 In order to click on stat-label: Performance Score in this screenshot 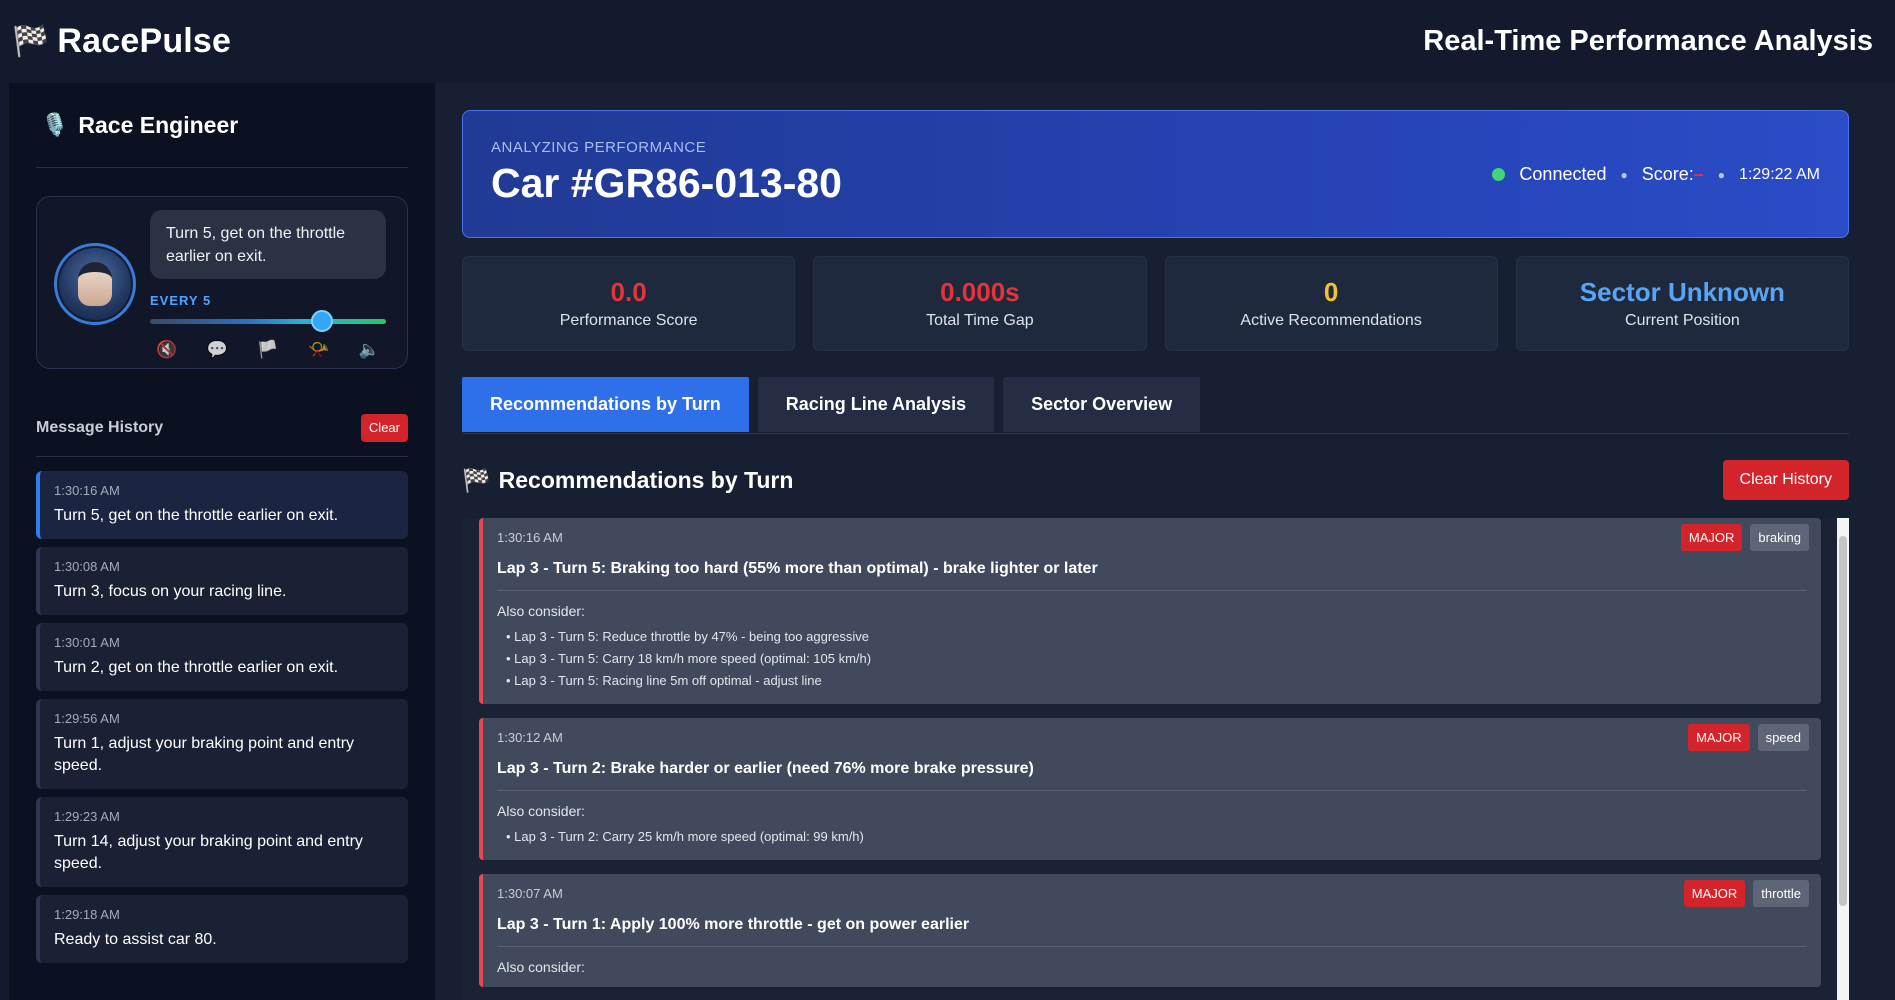, I will do `click(628, 320)`.